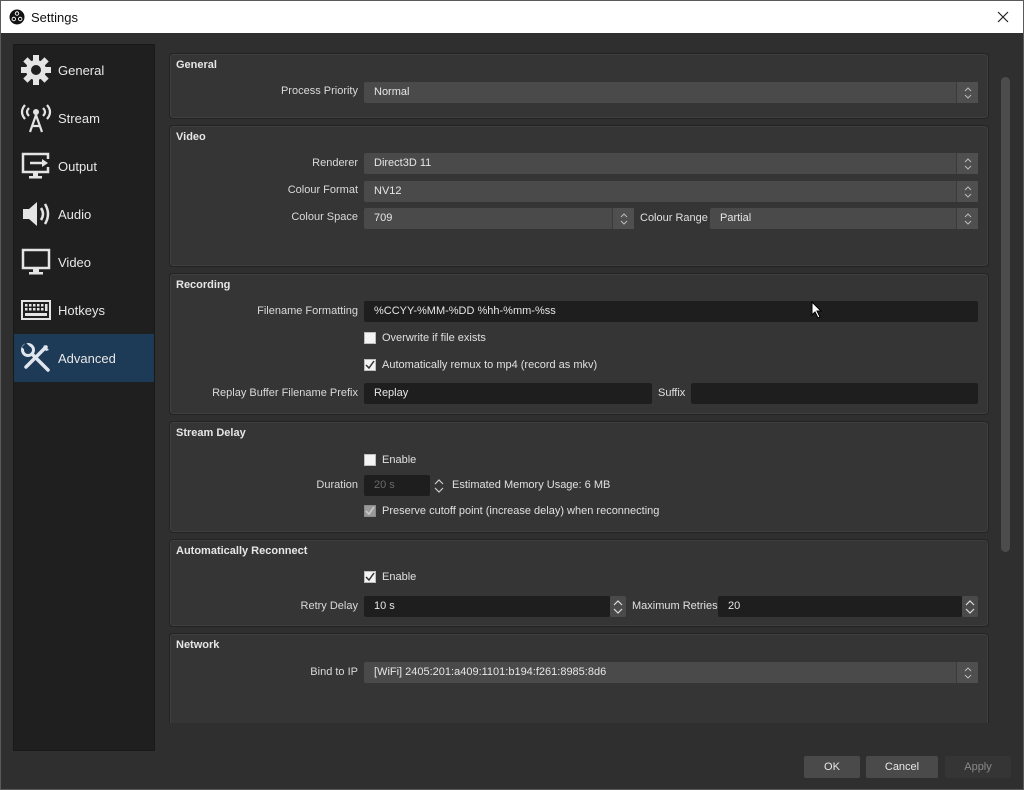 The image size is (1024, 790). I want to click on checkbox-label: Overwrite if file exists, so click(434, 338).